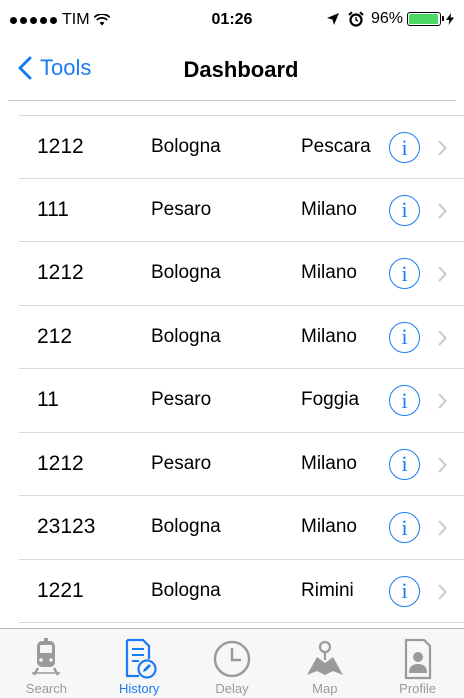  I want to click on battery-icon, so click(425, 19).